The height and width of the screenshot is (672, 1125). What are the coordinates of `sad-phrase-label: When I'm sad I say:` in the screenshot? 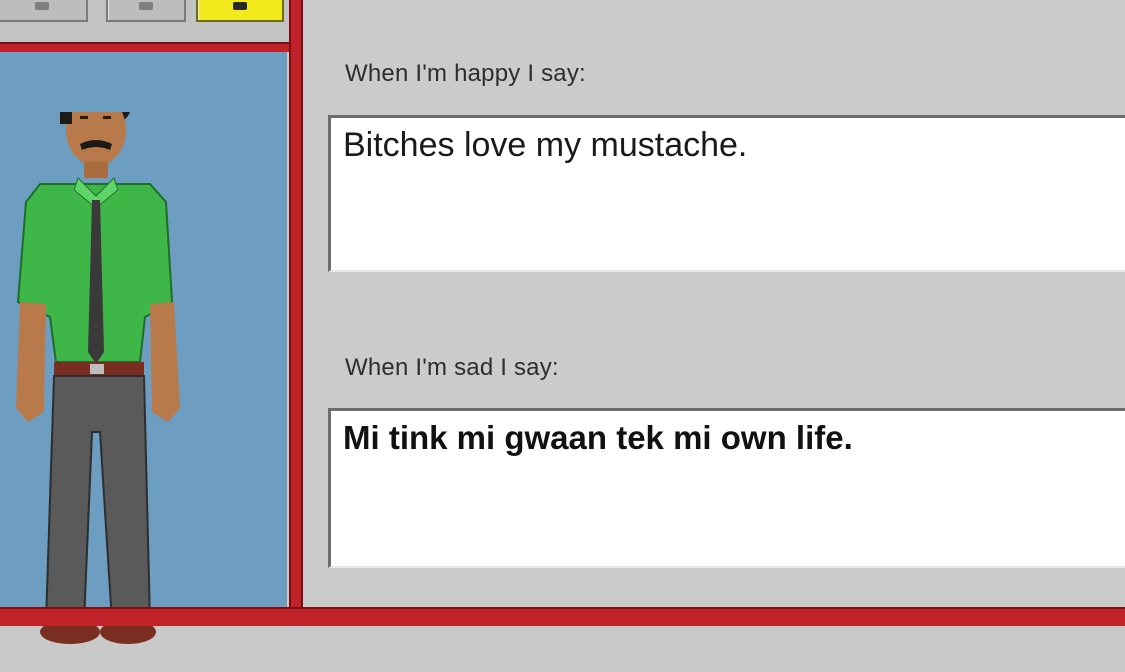 It's located at (452, 367).